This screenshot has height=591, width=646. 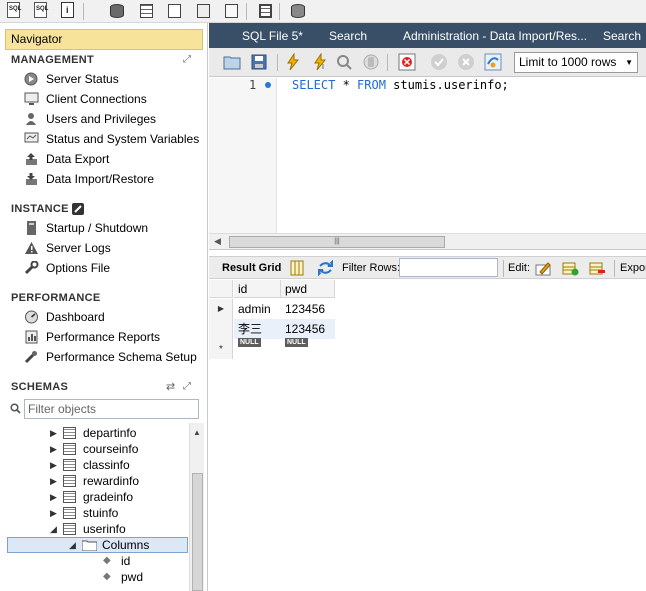 What do you see at coordinates (78, 268) in the screenshot?
I see `nav-item-label: Options File` at bounding box center [78, 268].